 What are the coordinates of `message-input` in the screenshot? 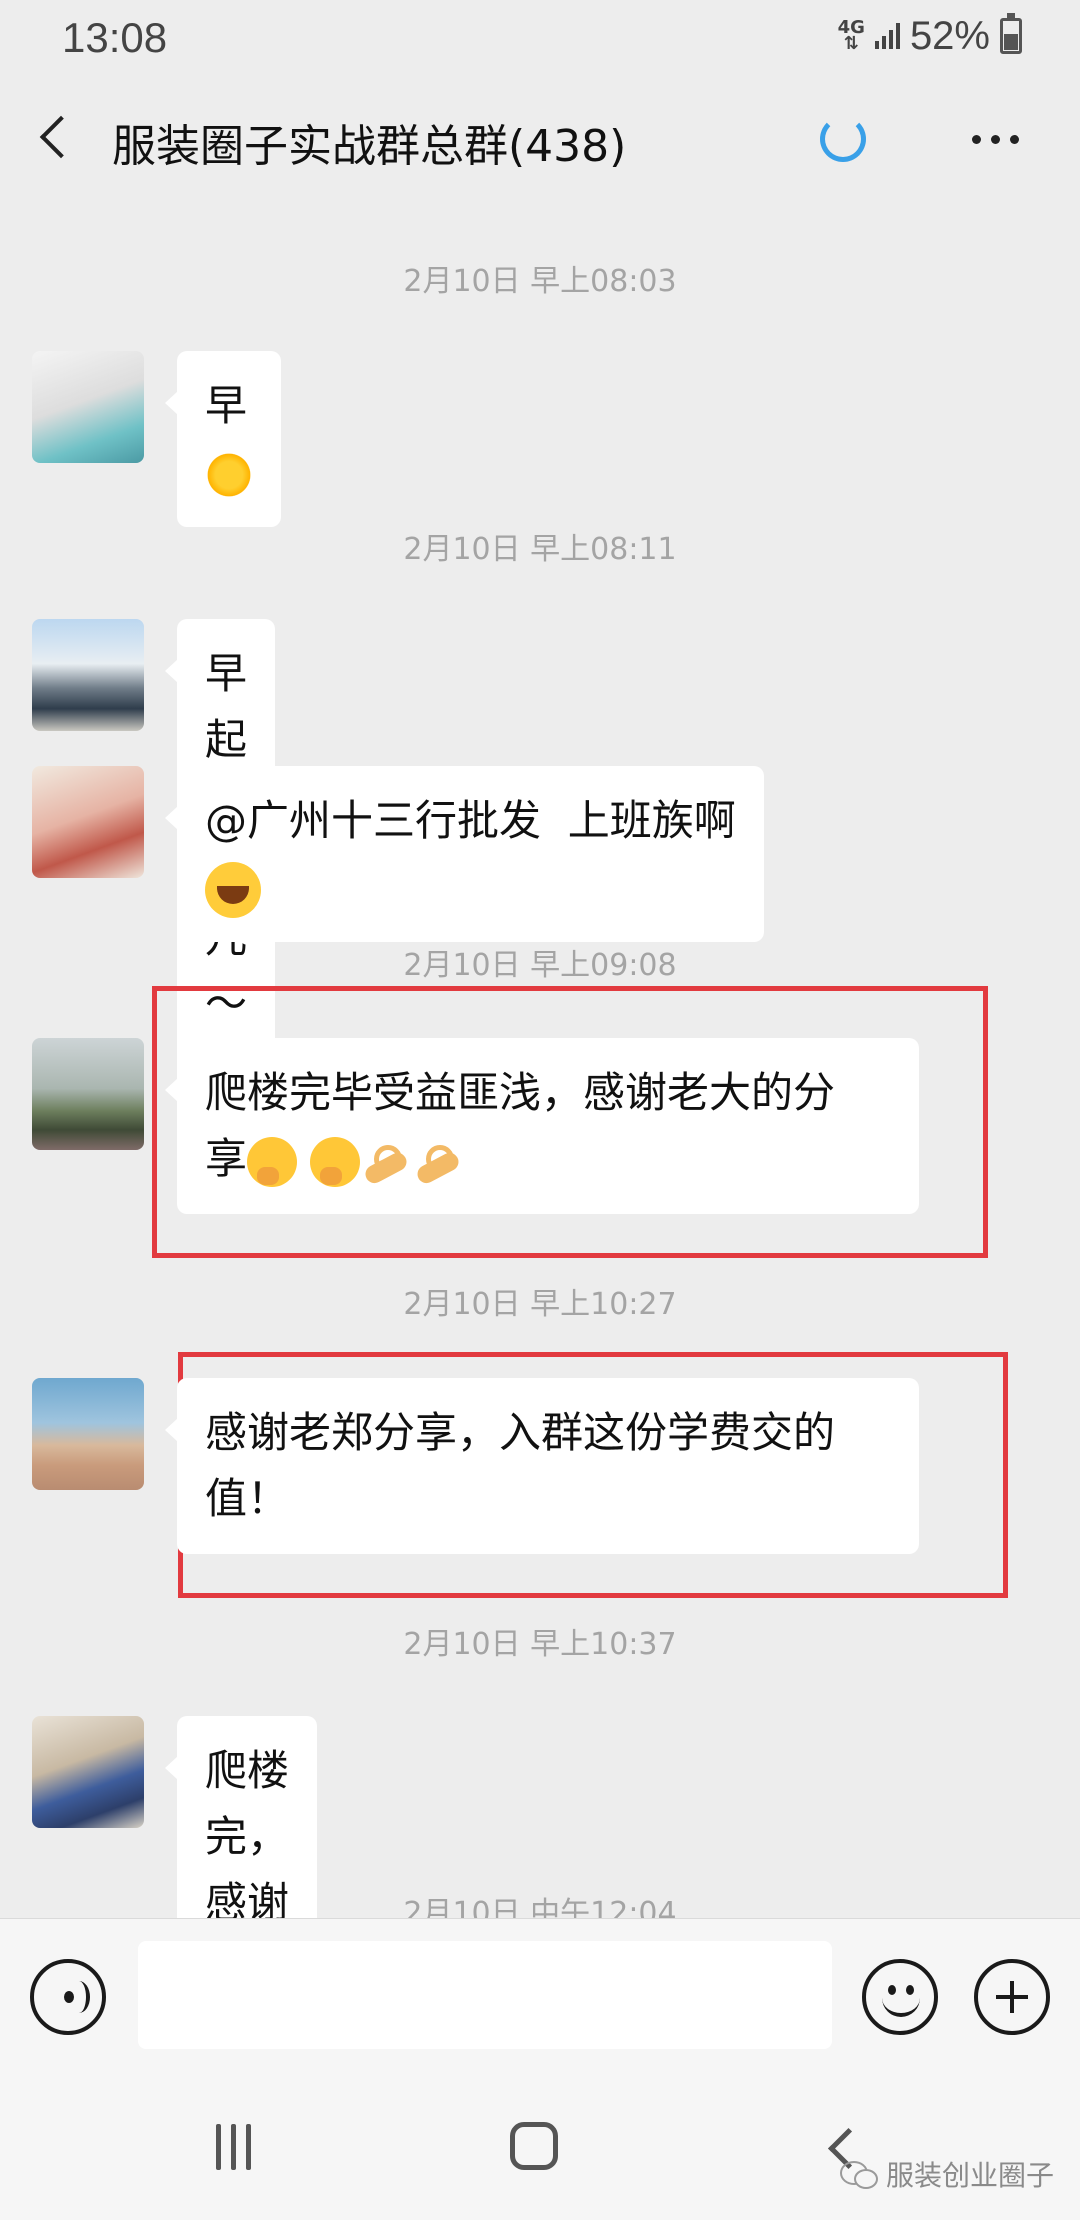 It's located at (485, 1995).